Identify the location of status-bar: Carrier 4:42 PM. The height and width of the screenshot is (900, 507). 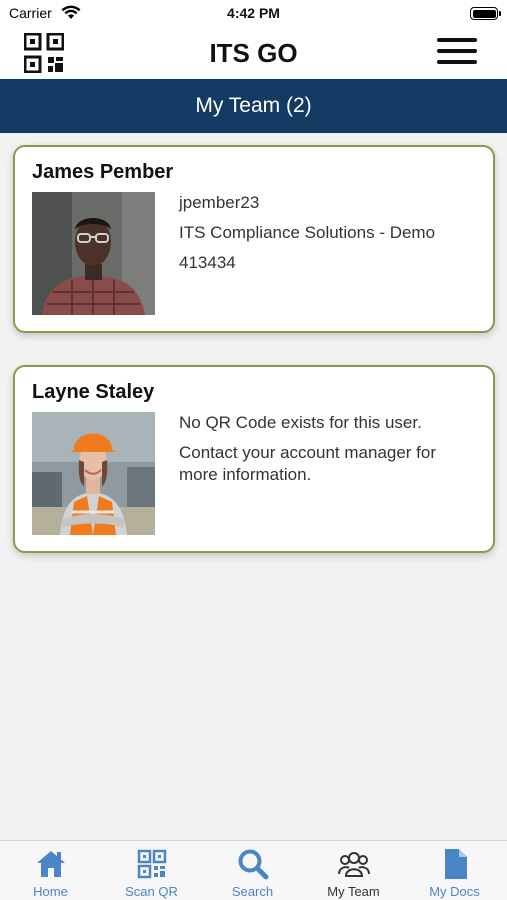
(253, 14).